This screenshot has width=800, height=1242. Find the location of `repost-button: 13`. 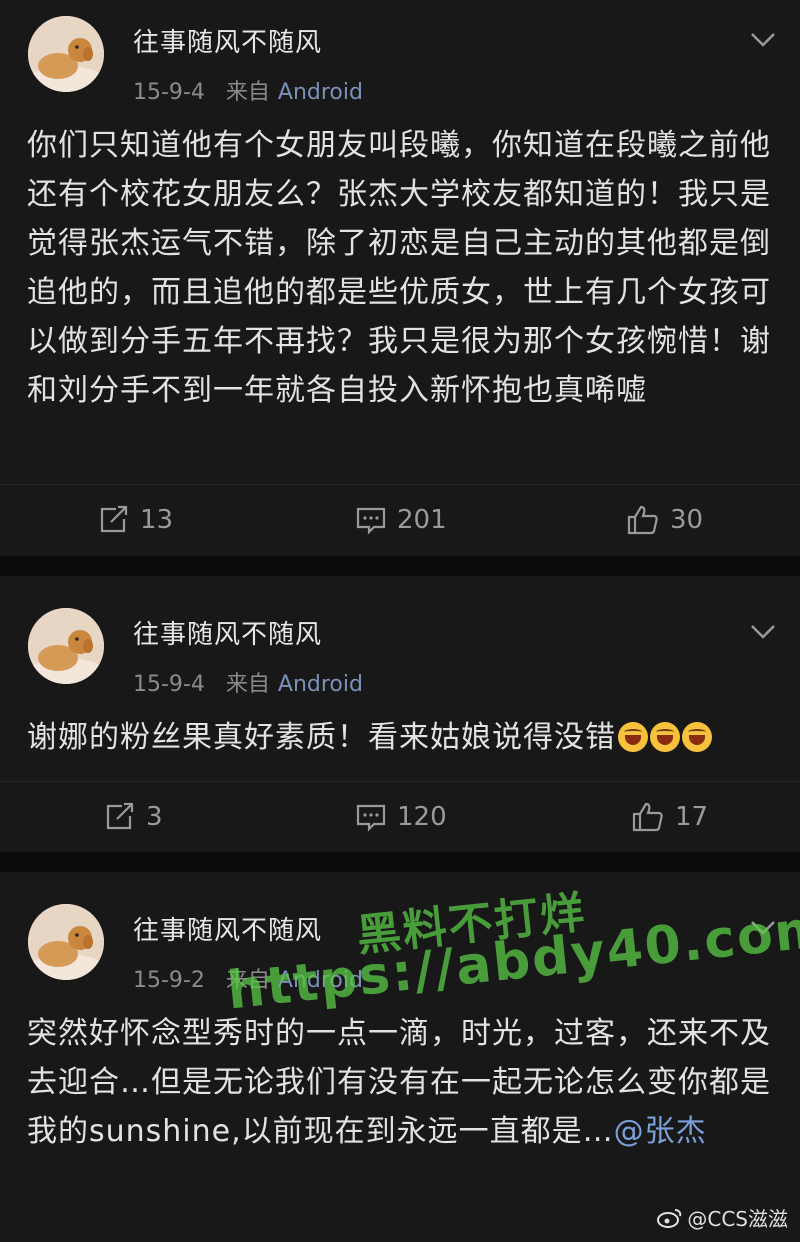

repost-button: 13 is located at coordinates (135, 520).